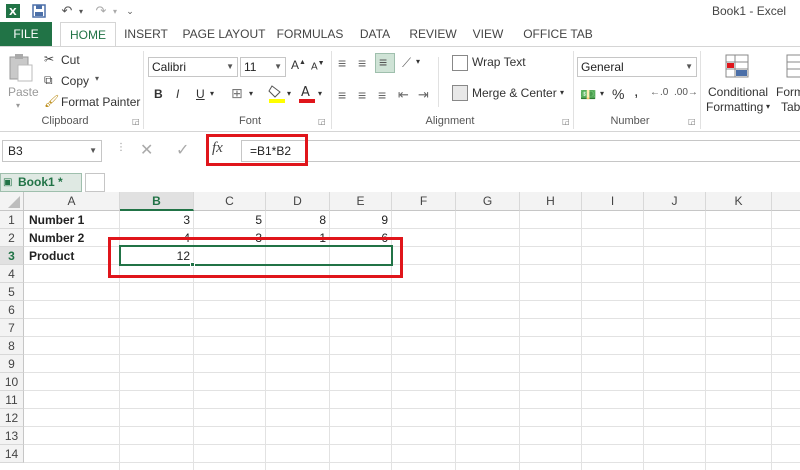 The image size is (800, 470). Describe the element at coordinates (72, 238) in the screenshot. I see `cell-a2: Number 2` at that location.